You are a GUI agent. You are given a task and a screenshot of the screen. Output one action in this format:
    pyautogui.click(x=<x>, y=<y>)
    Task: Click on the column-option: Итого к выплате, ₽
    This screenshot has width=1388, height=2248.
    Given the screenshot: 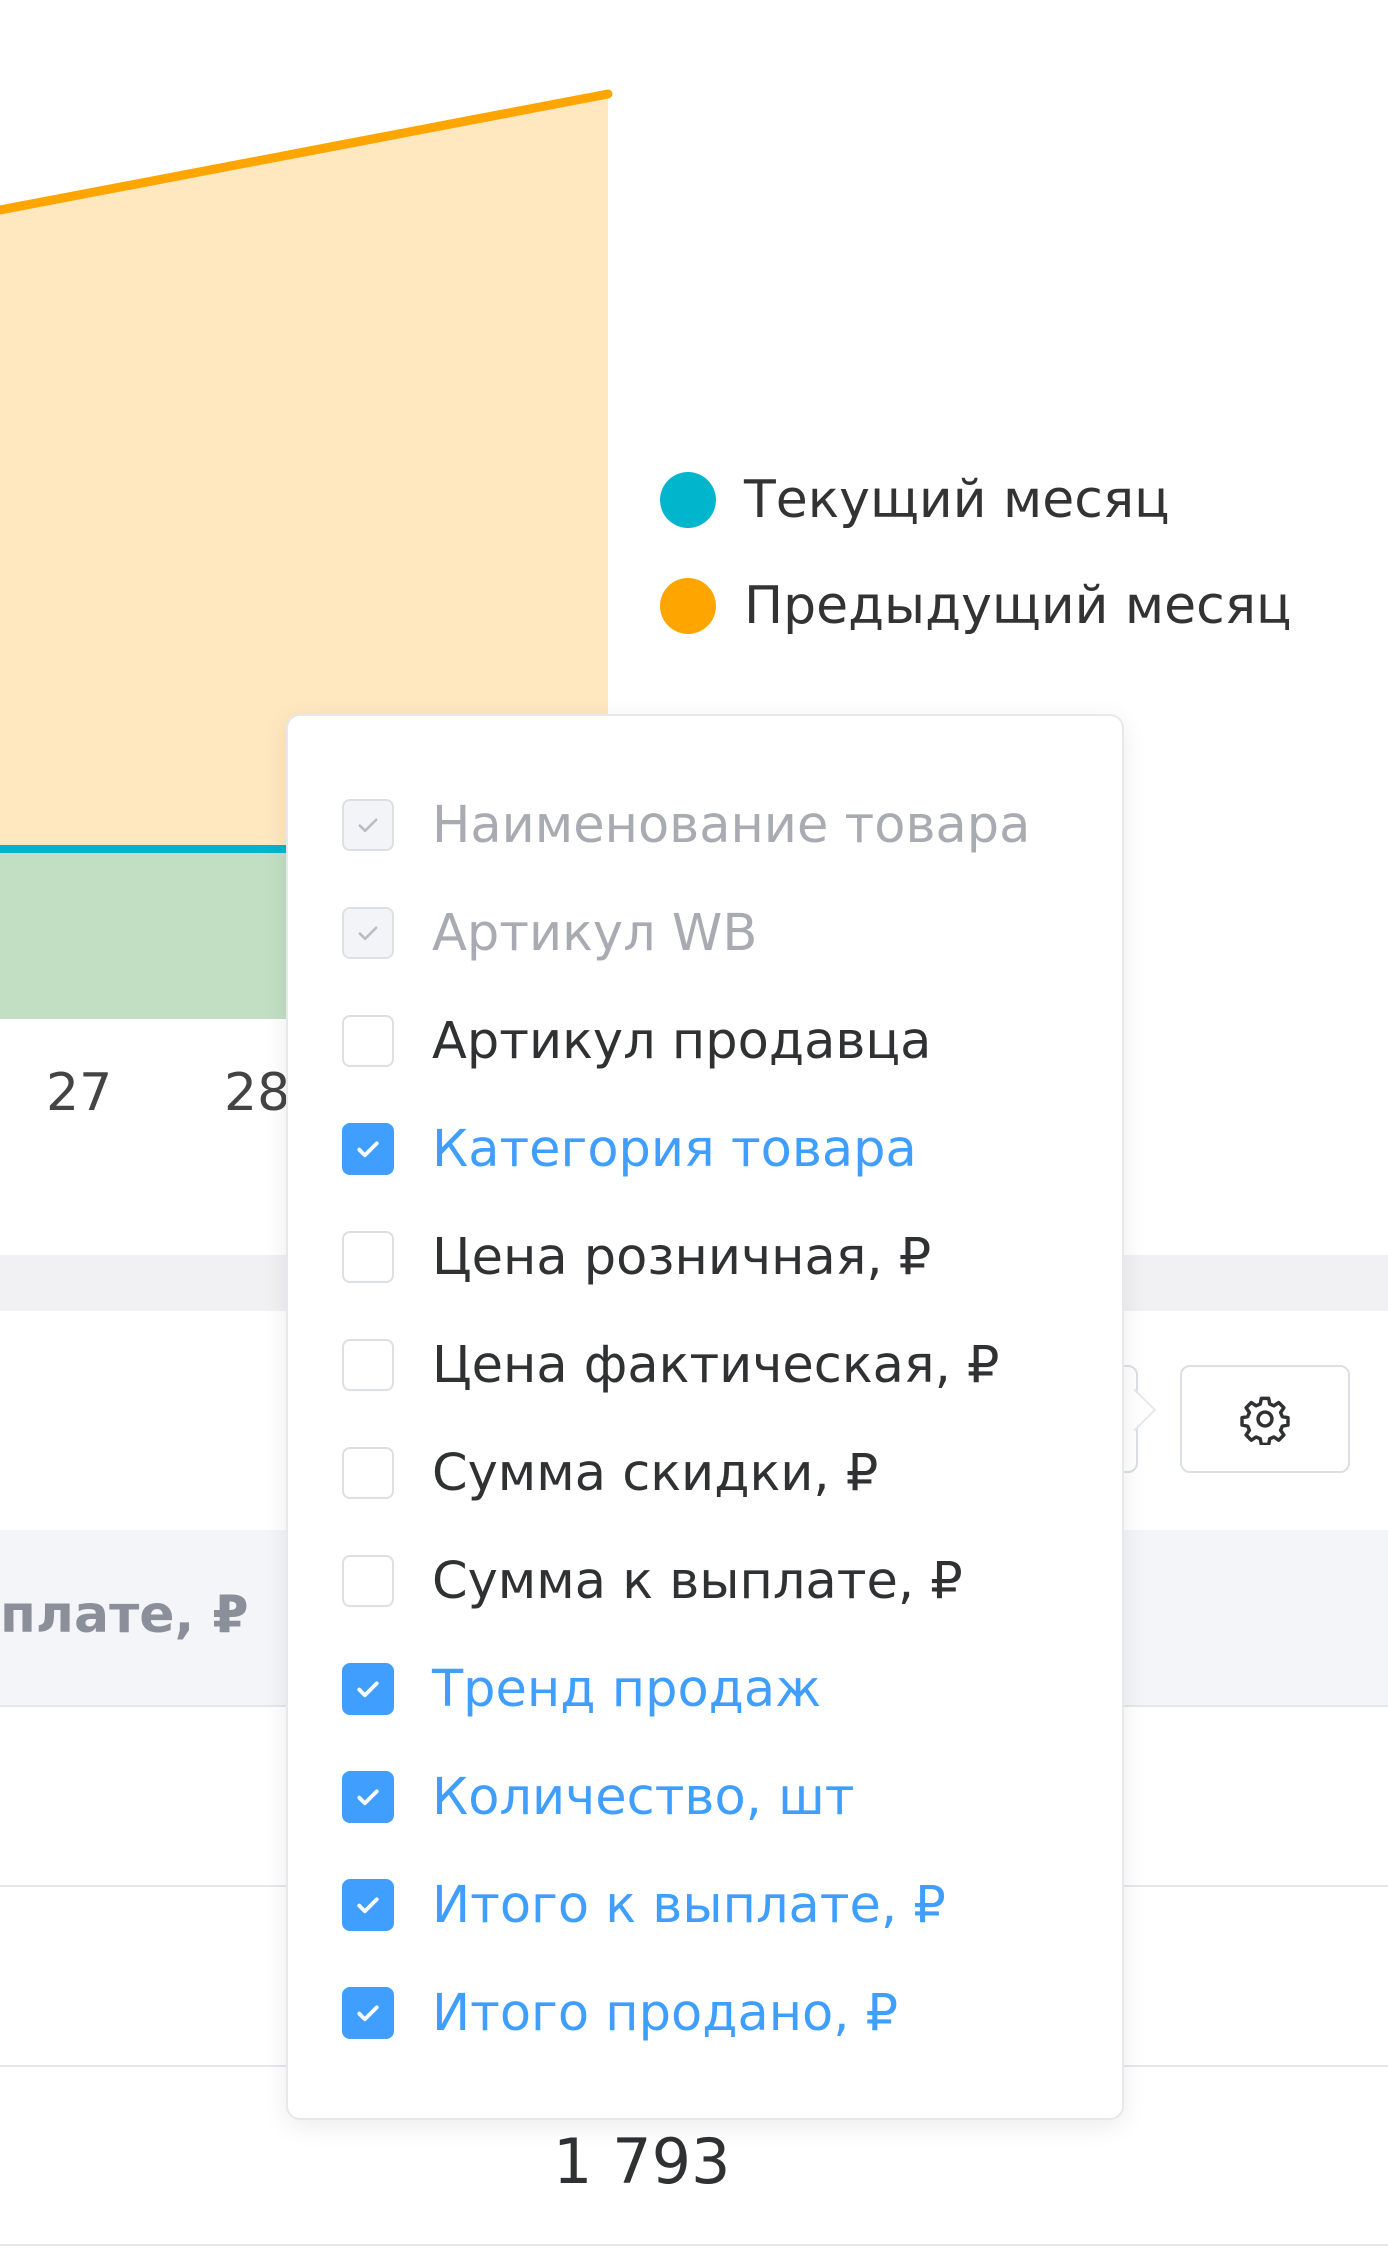 What is the action you would take?
    pyautogui.click(x=644, y=1905)
    